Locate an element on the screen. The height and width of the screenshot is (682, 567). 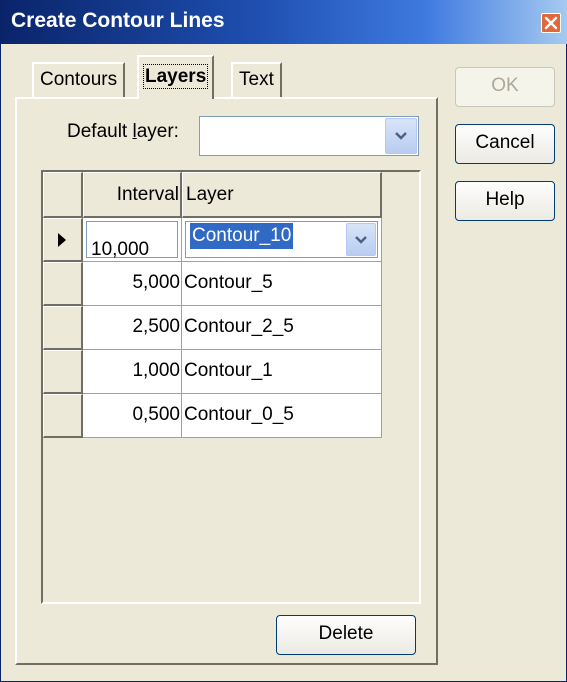
default-layer-dropdown-button is located at coordinates (401, 136).